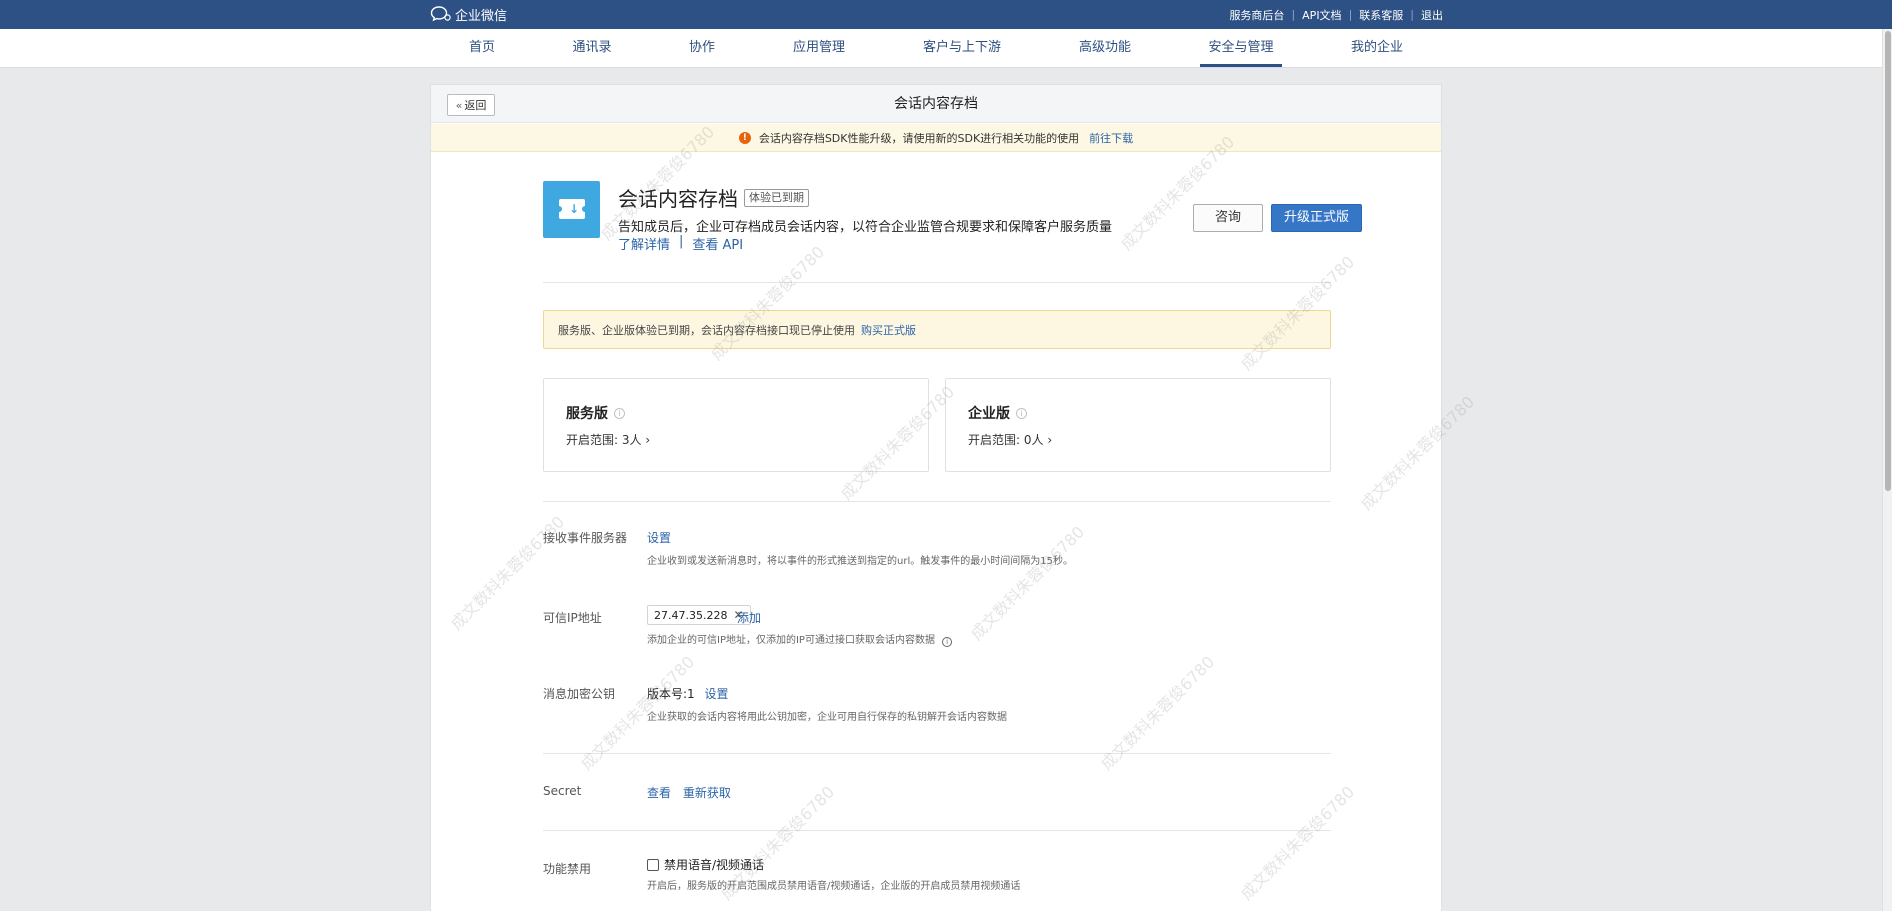 This screenshot has height=911, width=1892. I want to click on edition-card-enterprise: 企业版 i 开启范围: 0人 ›, so click(1138, 425).